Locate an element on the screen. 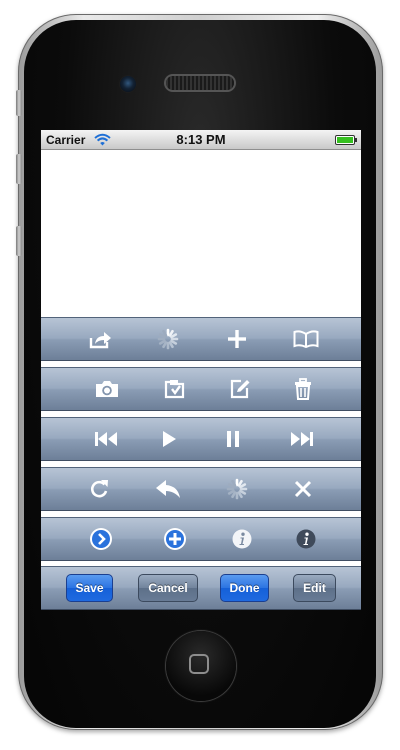 This screenshot has height=750, width=400. camera-button is located at coordinates (107, 389).